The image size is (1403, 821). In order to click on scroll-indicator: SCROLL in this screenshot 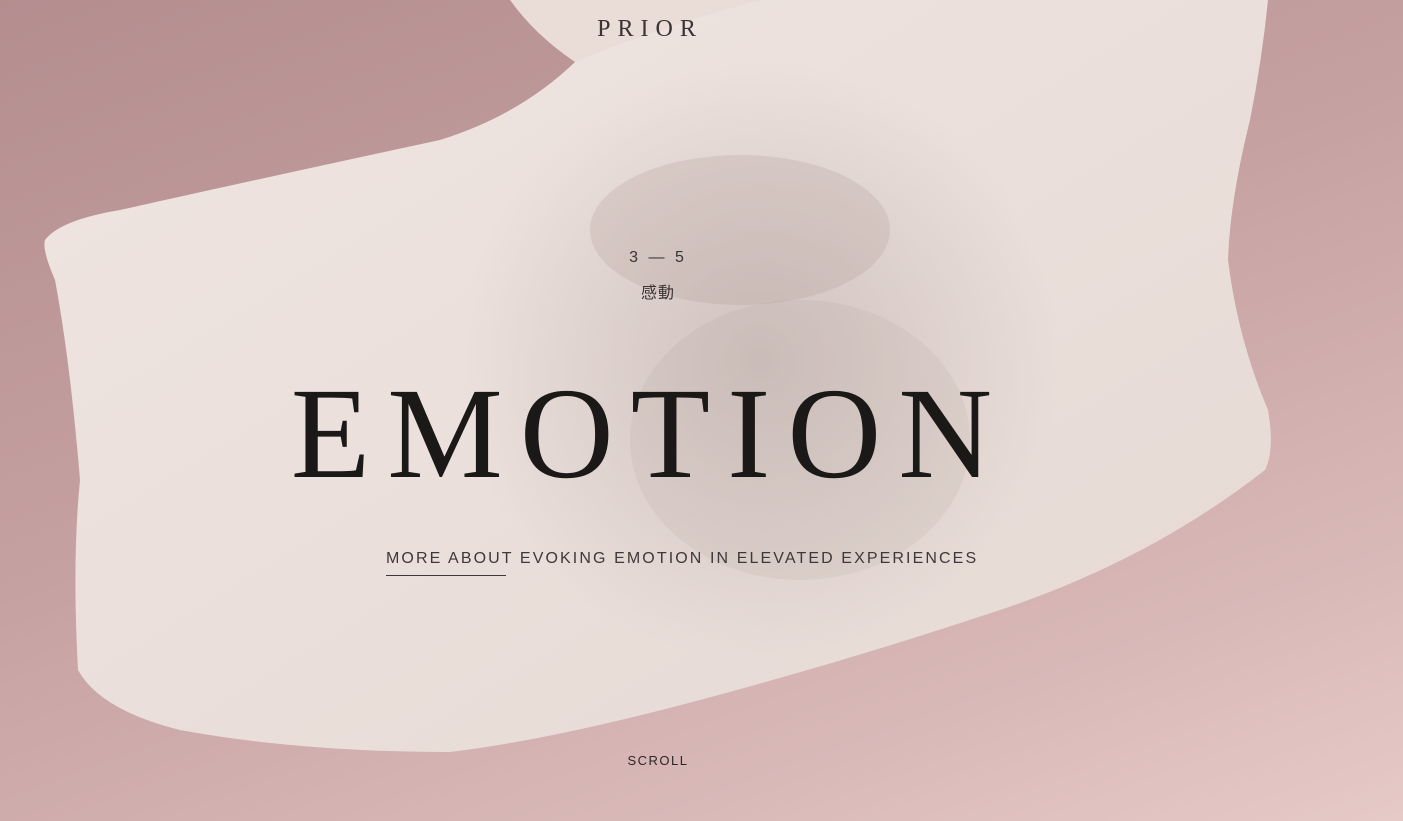, I will do `click(658, 760)`.